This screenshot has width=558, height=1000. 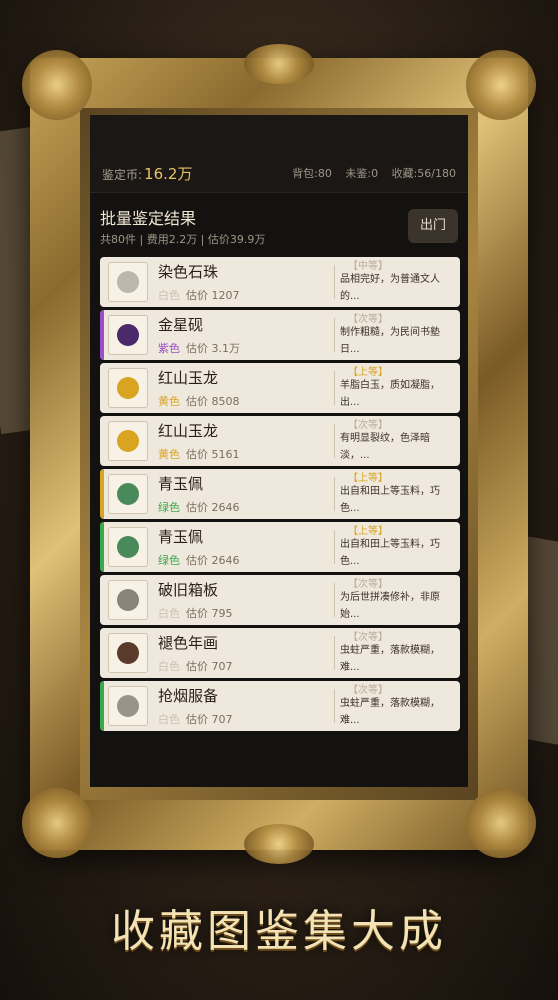 I want to click on bead-icon, so click(x=128, y=282).